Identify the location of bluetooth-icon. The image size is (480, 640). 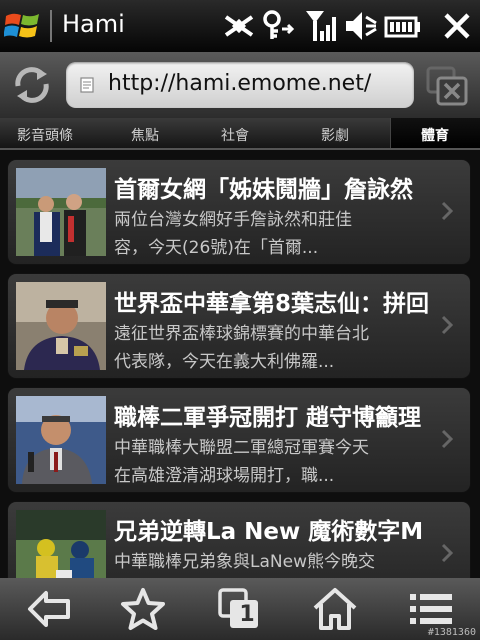
(239, 26).